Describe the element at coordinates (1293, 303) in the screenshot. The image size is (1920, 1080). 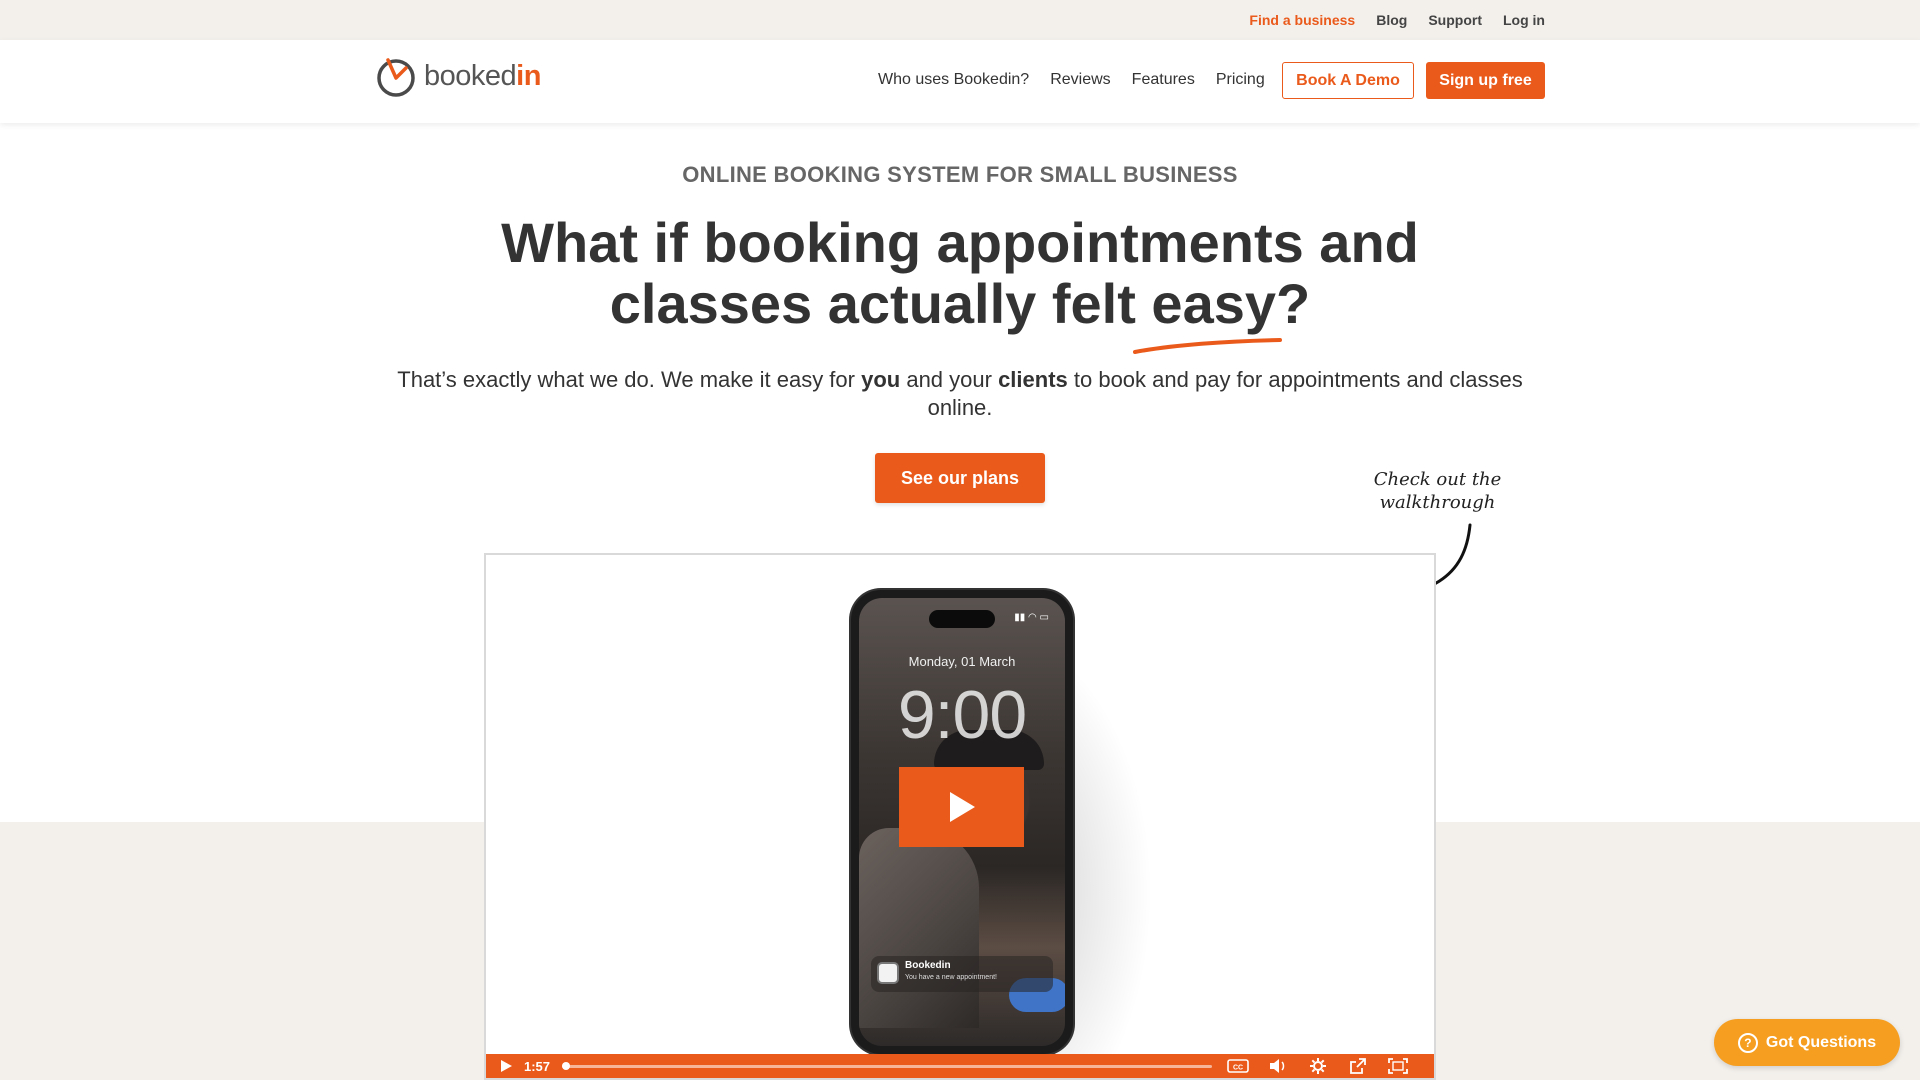
I see `headline-end: ?` at that location.